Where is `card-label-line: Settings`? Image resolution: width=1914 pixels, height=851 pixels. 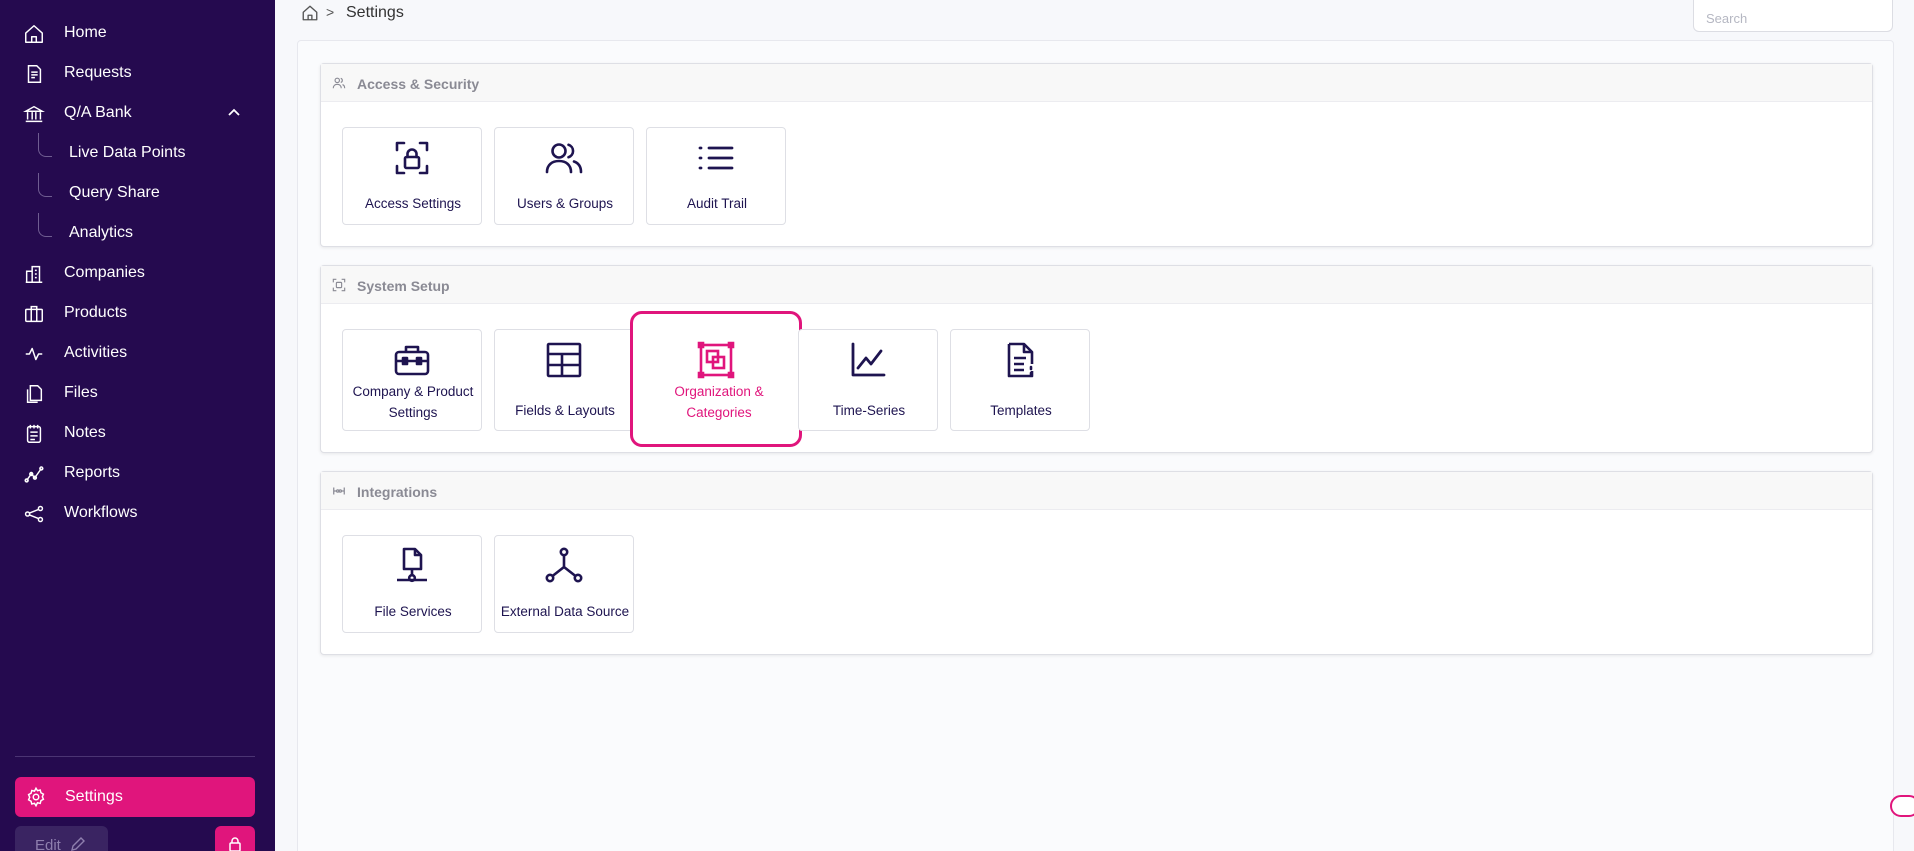 card-label-line: Settings is located at coordinates (413, 412).